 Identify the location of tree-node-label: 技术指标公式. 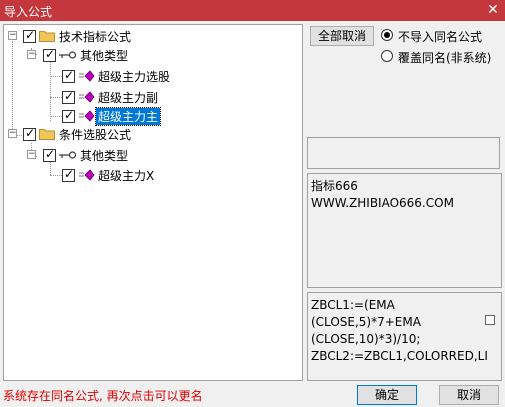
(95, 37).